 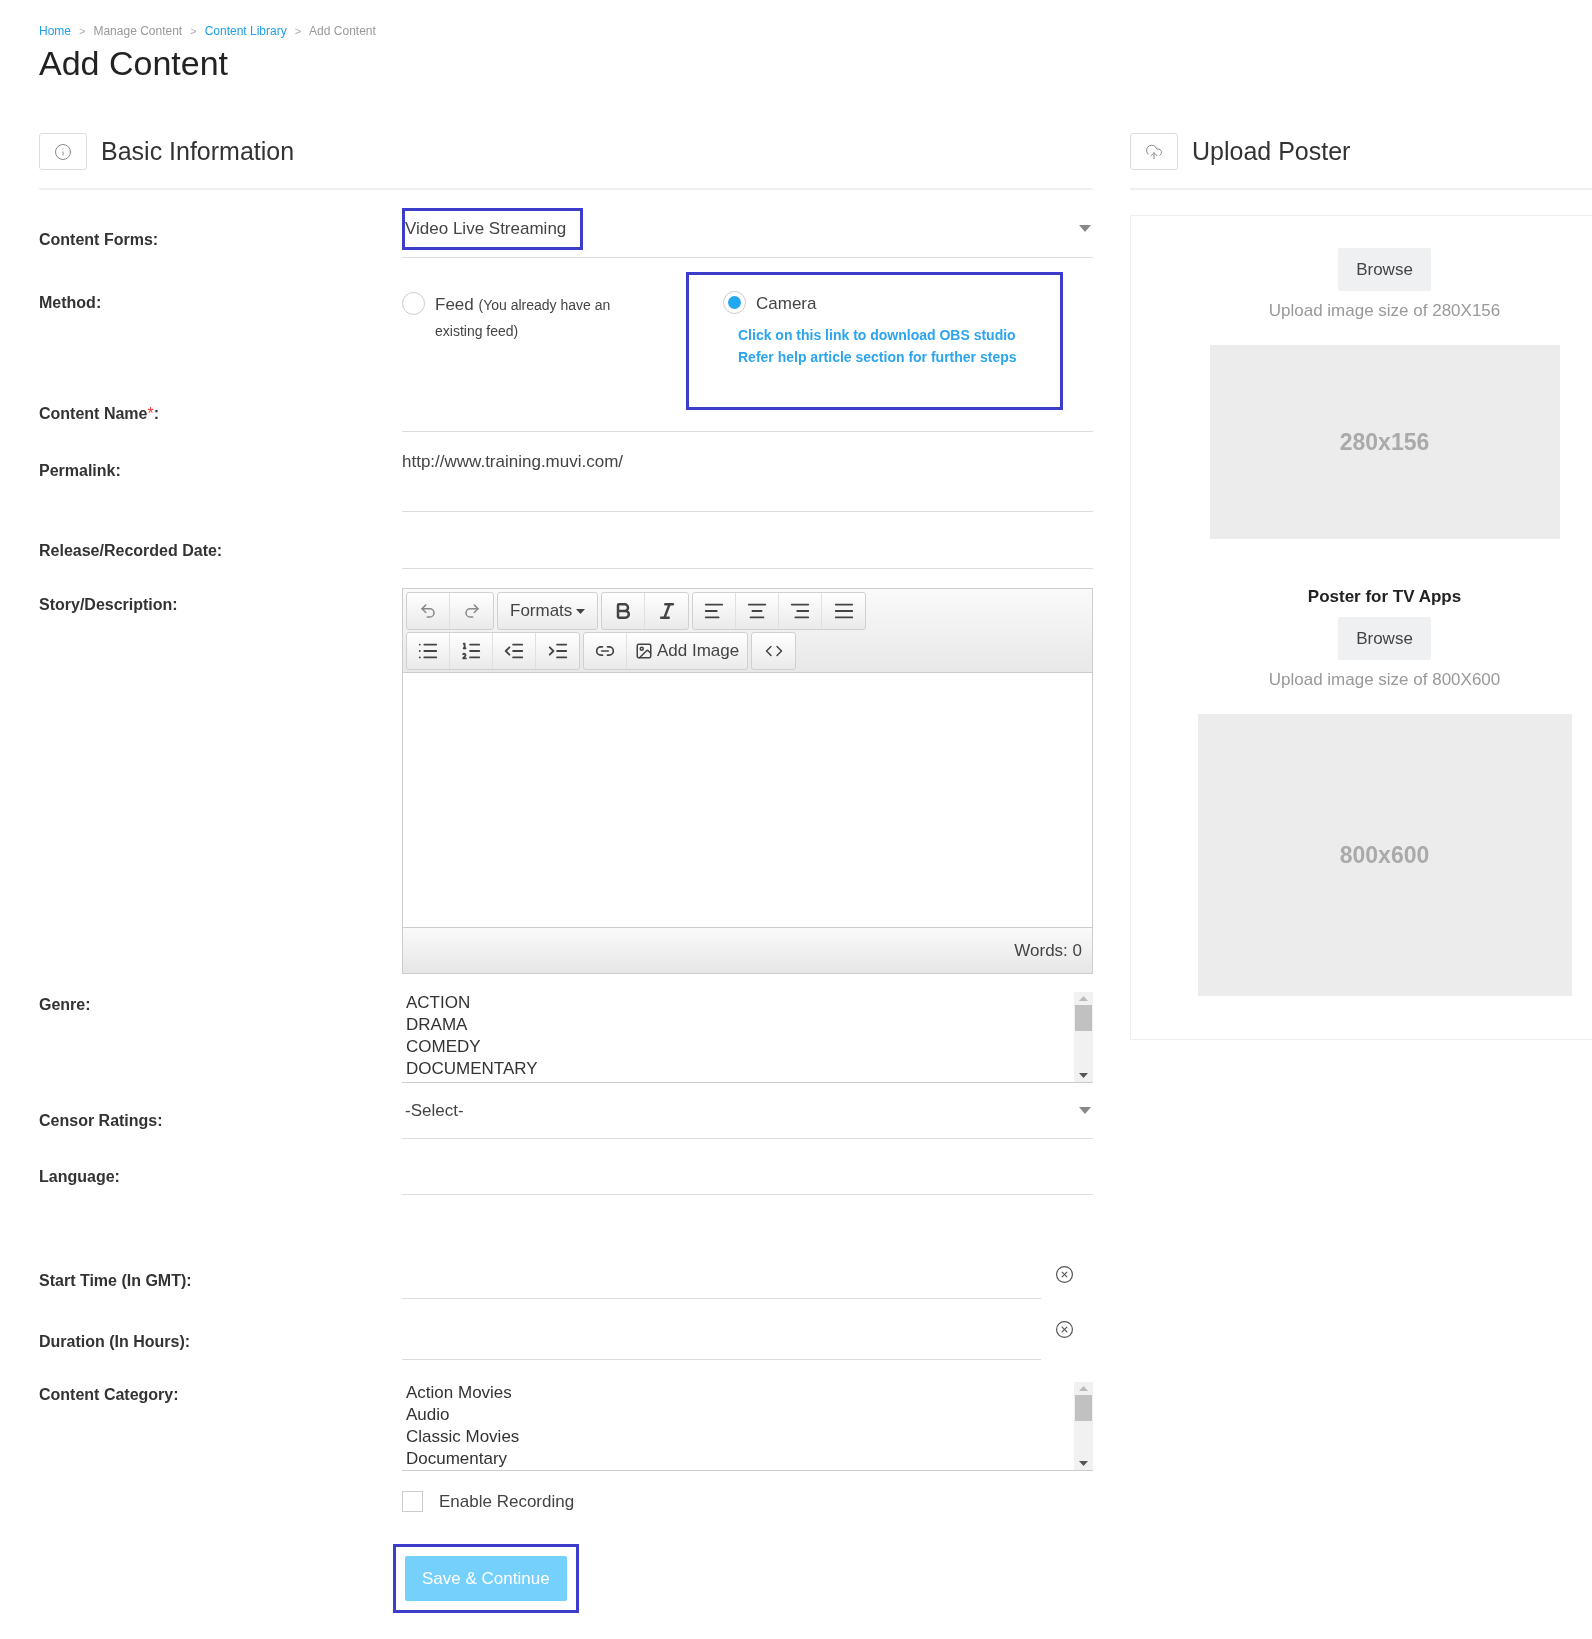 I want to click on list-option: COMEDY, so click(x=472, y=1047).